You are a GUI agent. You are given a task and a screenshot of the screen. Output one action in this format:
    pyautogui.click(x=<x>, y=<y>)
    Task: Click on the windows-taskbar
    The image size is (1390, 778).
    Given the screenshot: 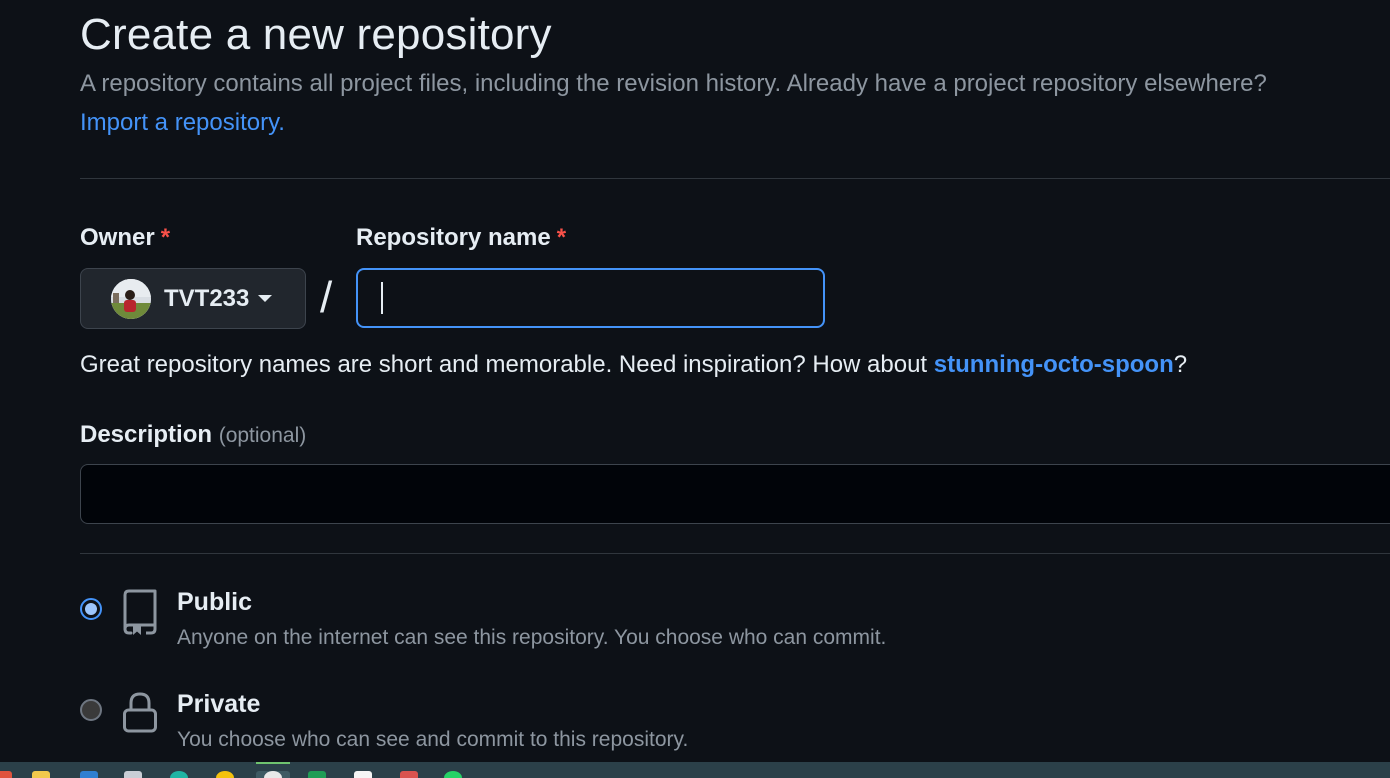 What is the action you would take?
    pyautogui.click(x=695, y=770)
    